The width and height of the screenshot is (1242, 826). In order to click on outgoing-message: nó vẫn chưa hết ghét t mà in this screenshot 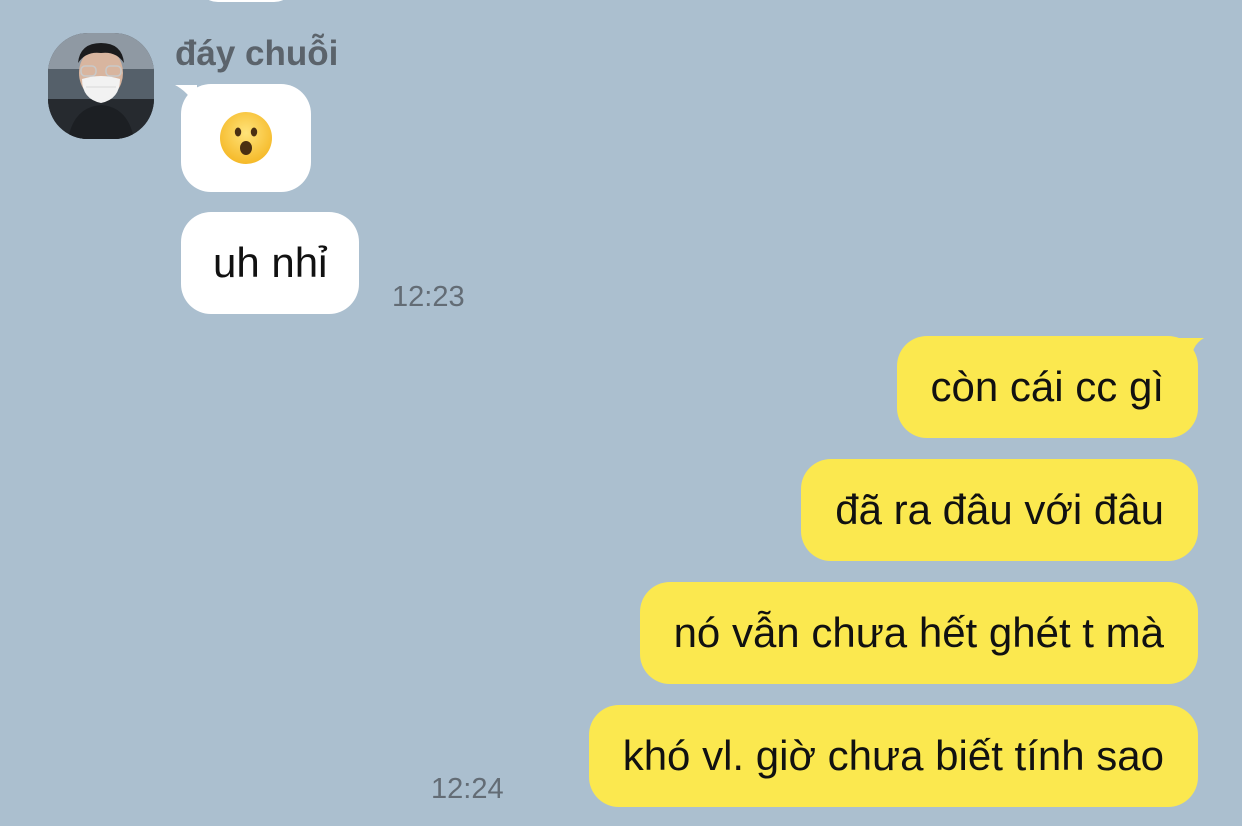, I will do `click(918, 633)`.